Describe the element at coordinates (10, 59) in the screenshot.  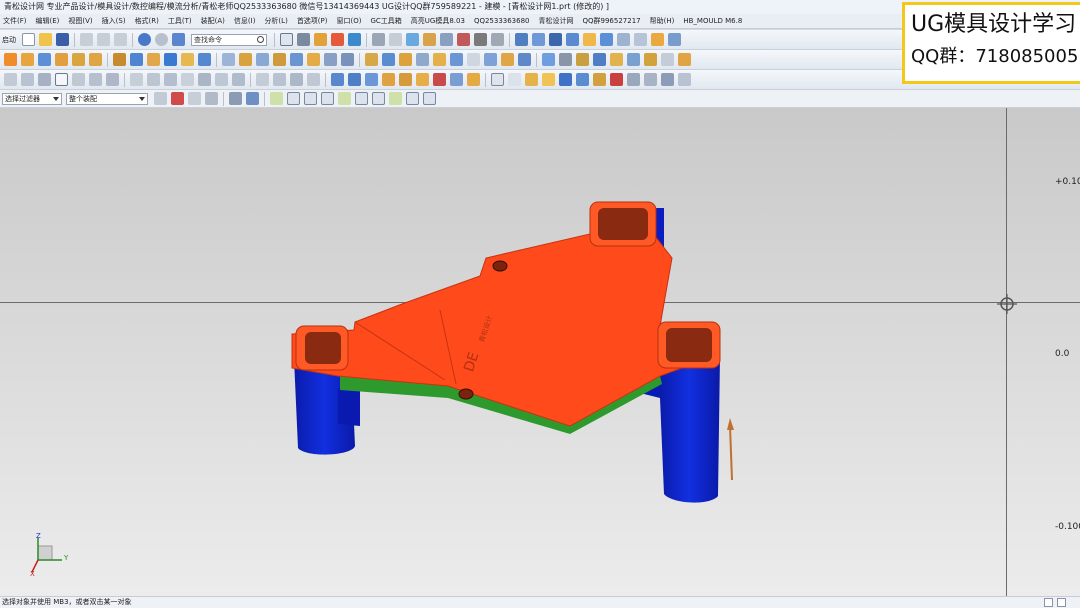
I see `sketch-icon` at that location.